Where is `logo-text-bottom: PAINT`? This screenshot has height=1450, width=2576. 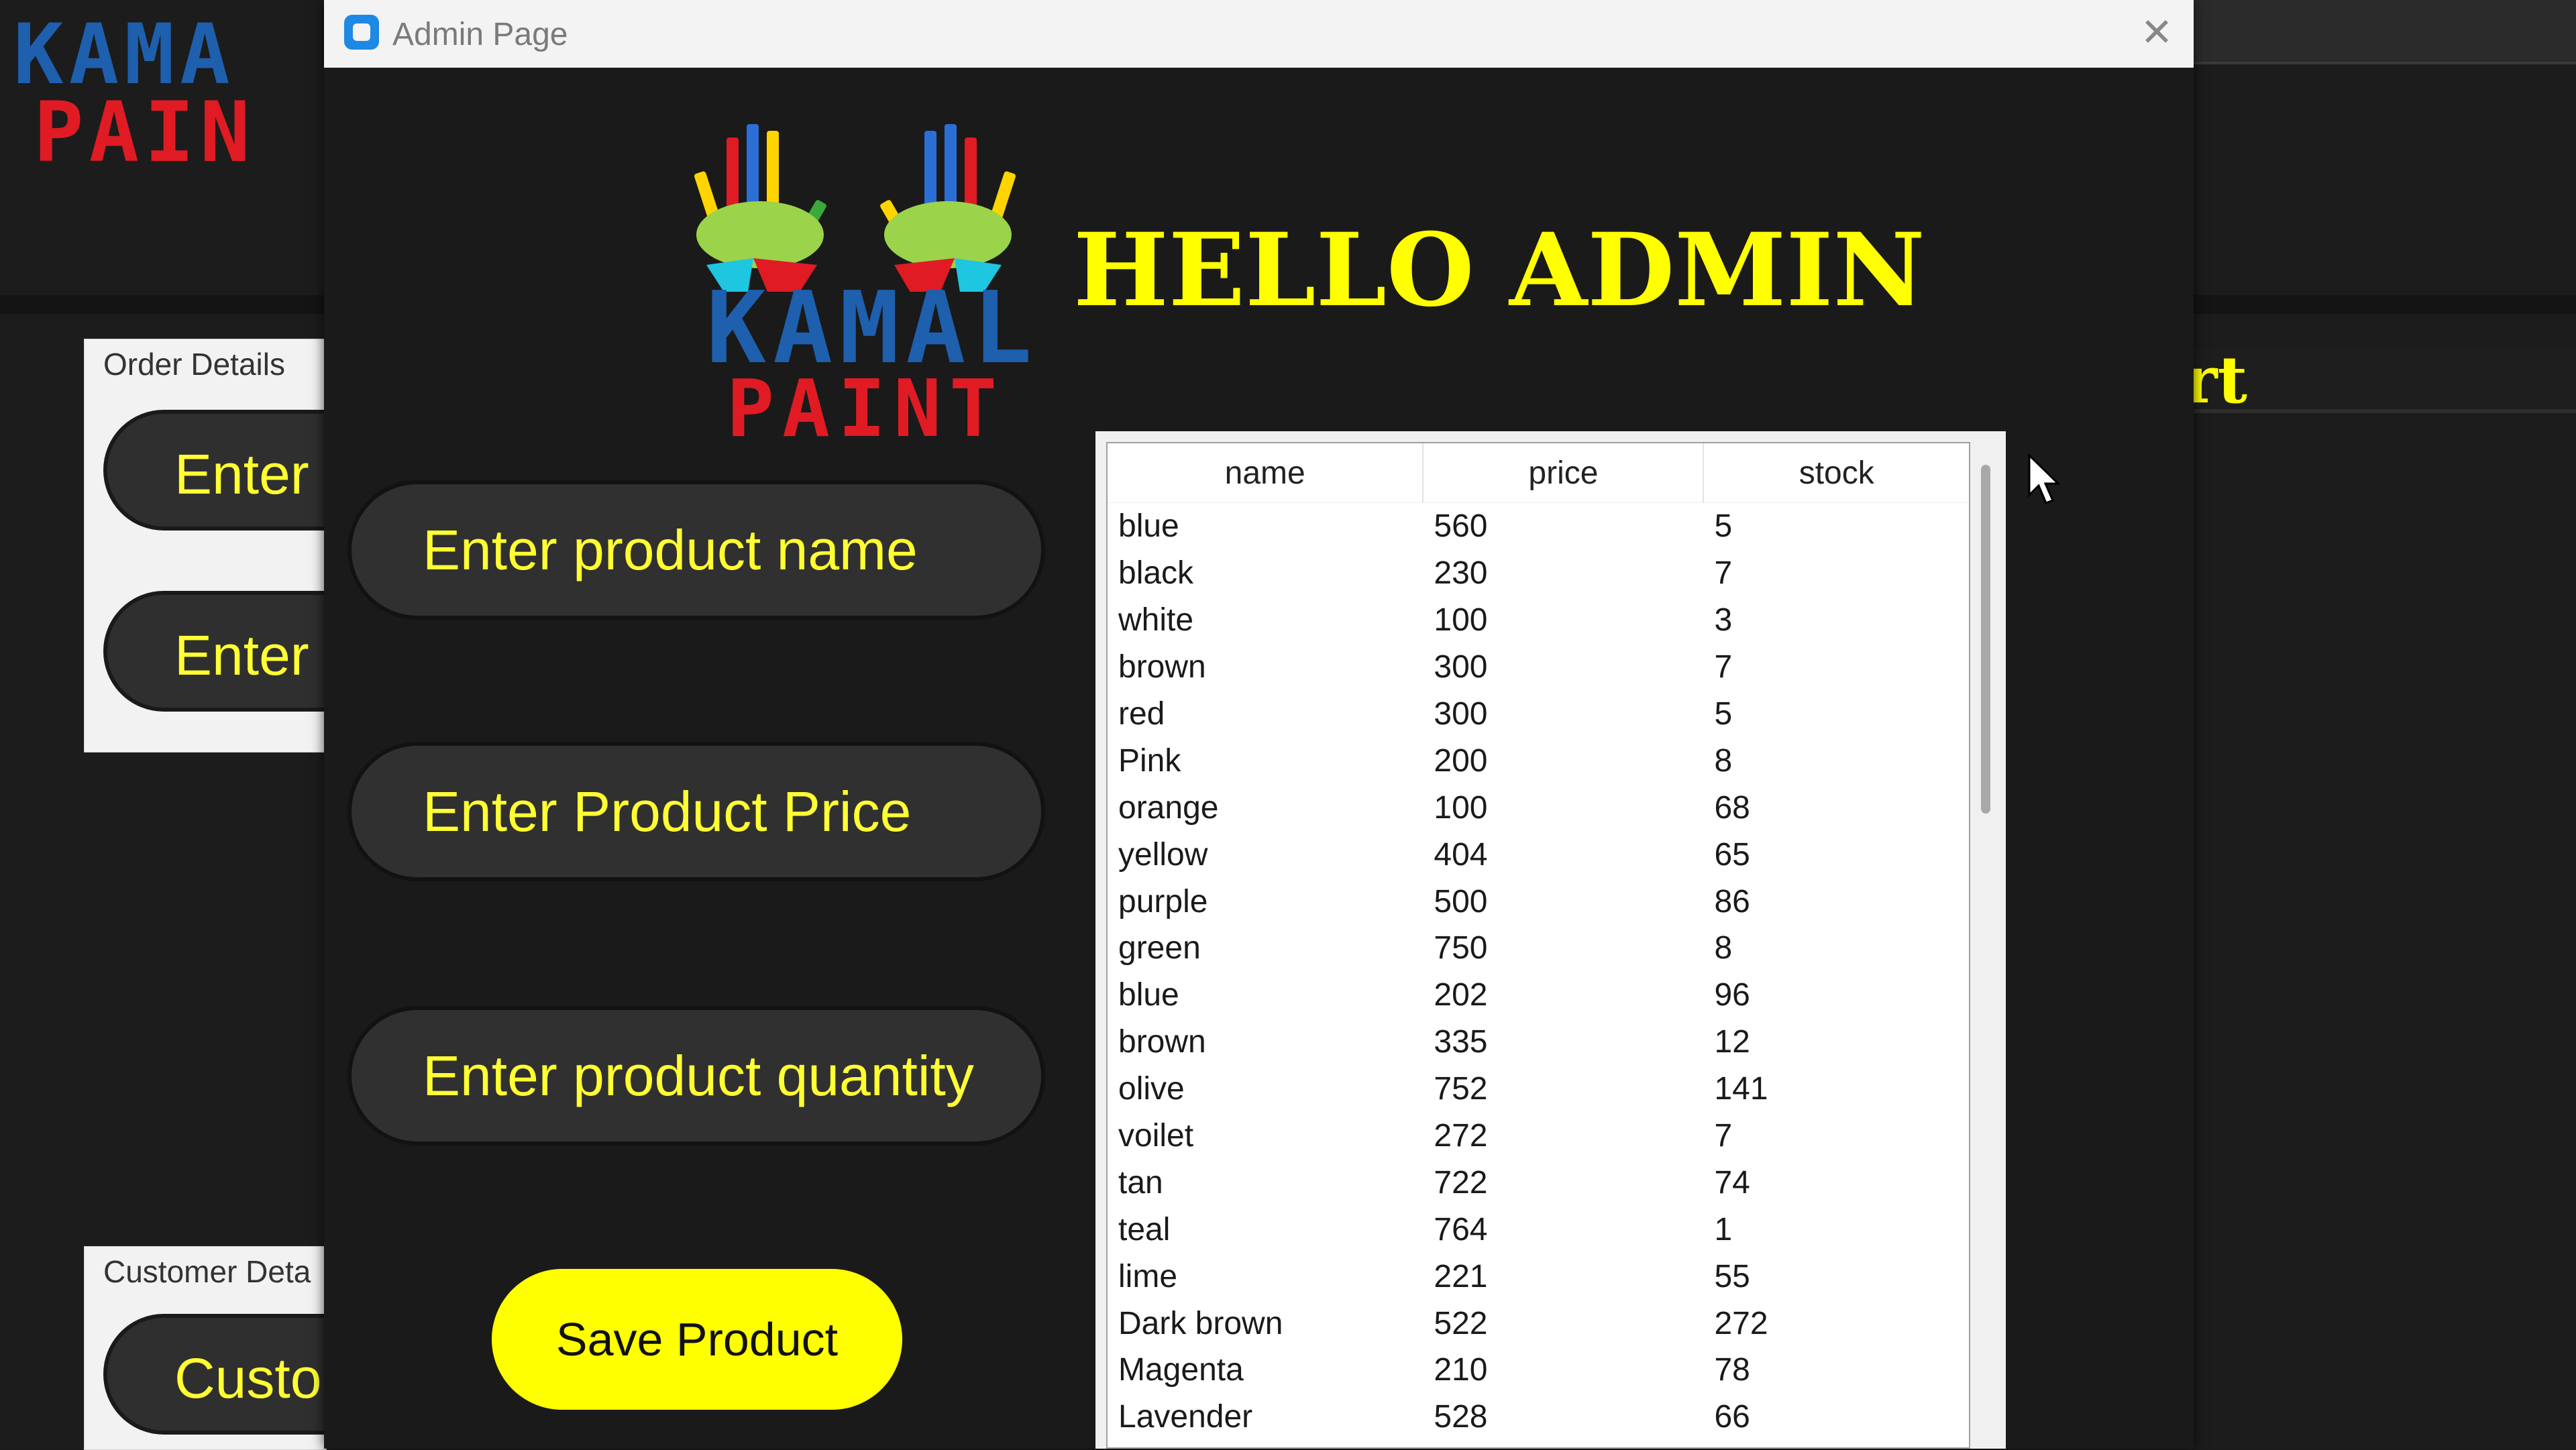 logo-text-bottom: PAINT is located at coordinates (866, 408).